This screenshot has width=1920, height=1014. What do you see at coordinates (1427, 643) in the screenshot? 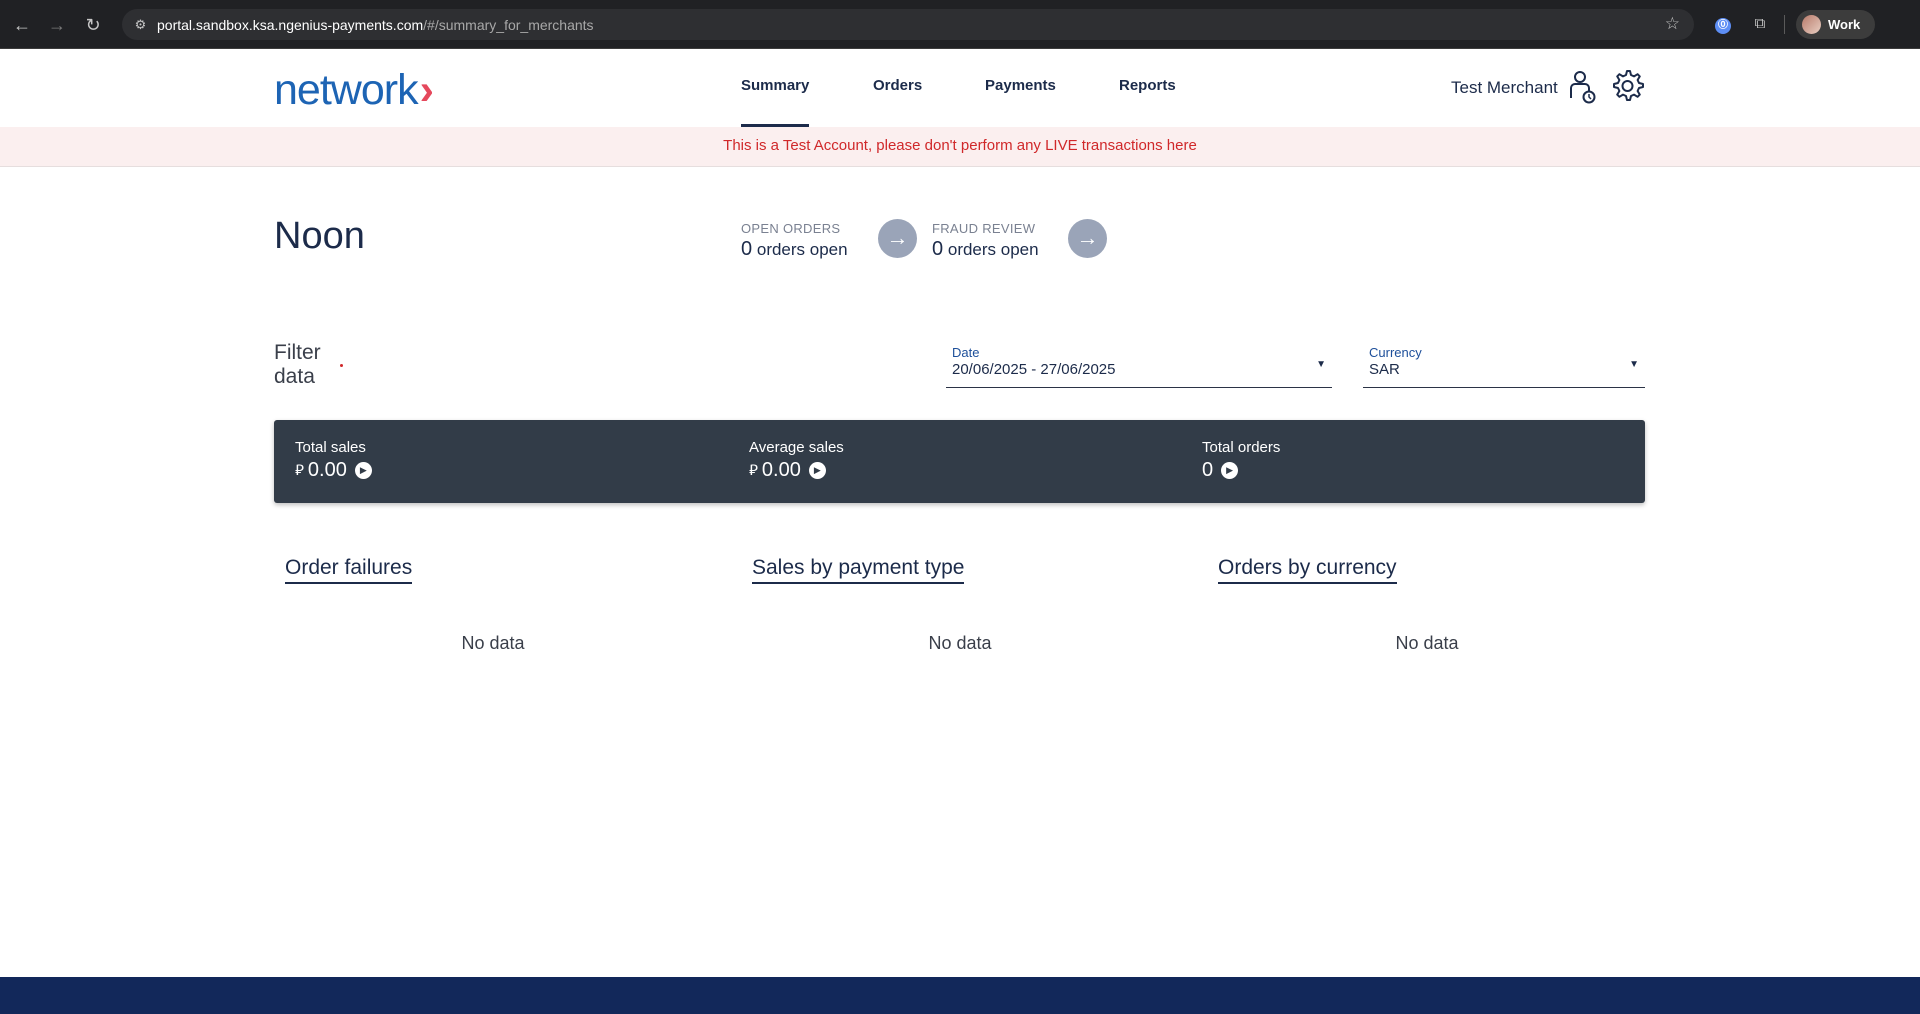
I see `orders-by-currency-empty: No data` at bounding box center [1427, 643].